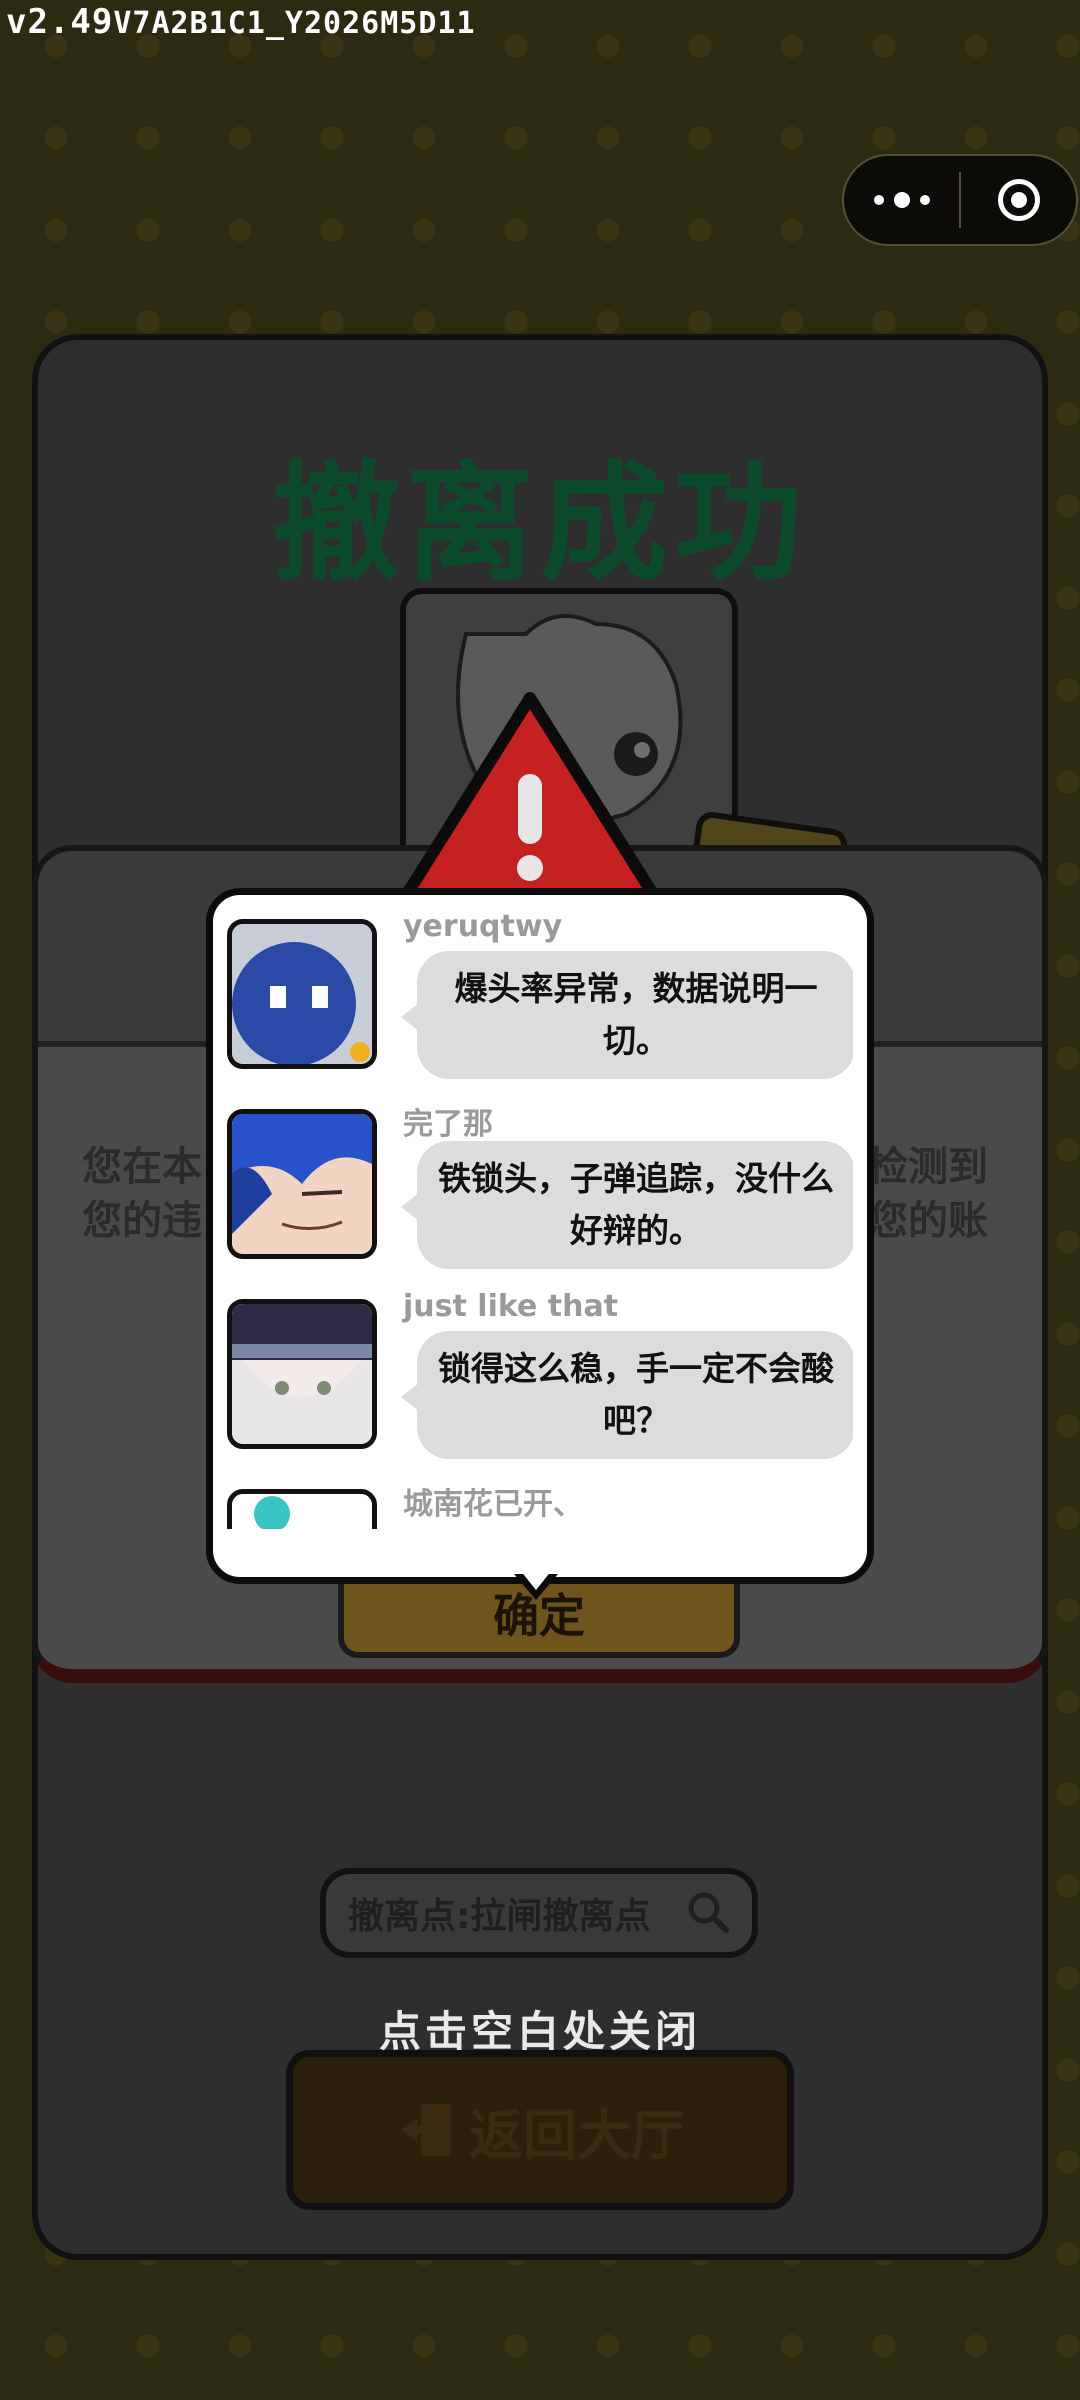 The image size is (1080, 2400). I want to click on warning-text-left-line1: 您在本, so click(142, 1167).